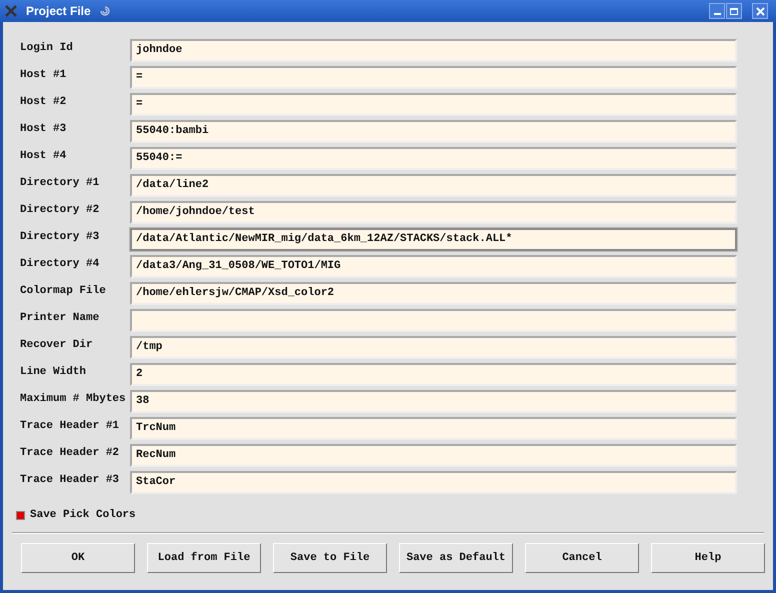 This screenshot has width=776, height=593. I want to click on field-label: Maximum # Mbytes, so click(73, 400).